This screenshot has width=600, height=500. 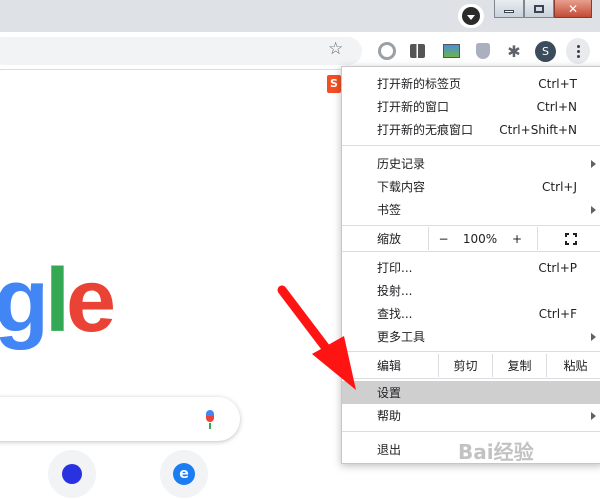 I want to click on menu-item-label: 历史记录, so click(x=401, y=164).